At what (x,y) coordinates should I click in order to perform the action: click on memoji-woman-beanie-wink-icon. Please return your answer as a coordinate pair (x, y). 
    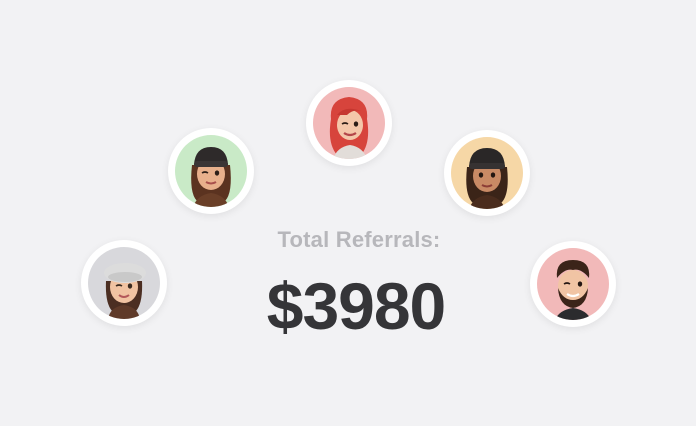
    Looking at the image, I should click on (211, 171).